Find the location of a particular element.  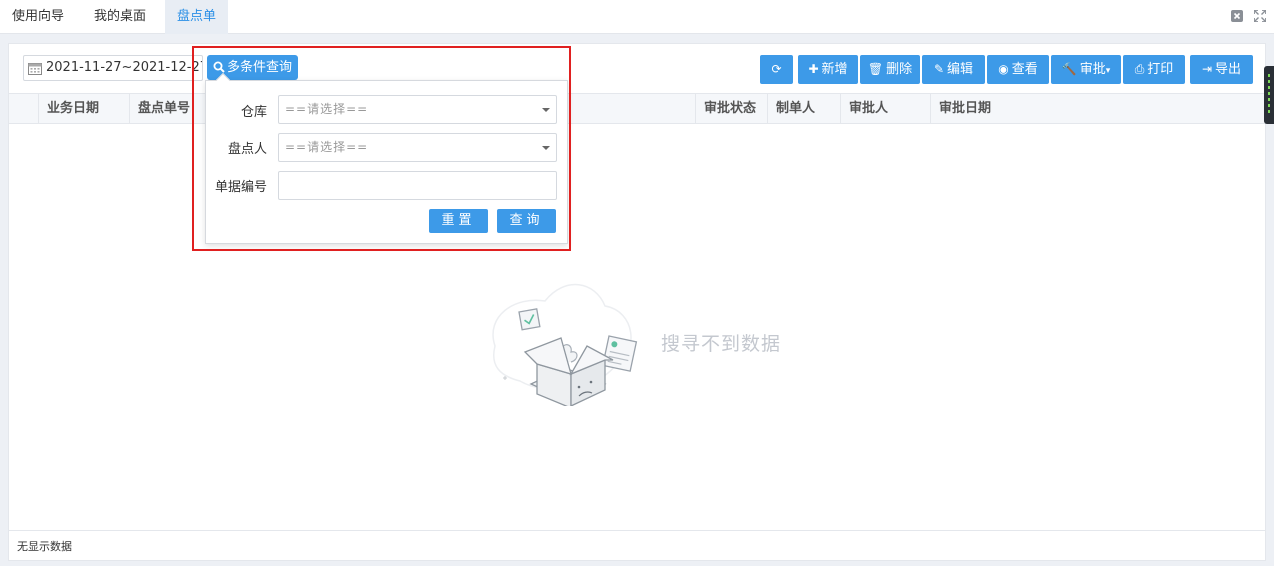

column-header-approver: 审批人 is located at coordinates (885, 108).